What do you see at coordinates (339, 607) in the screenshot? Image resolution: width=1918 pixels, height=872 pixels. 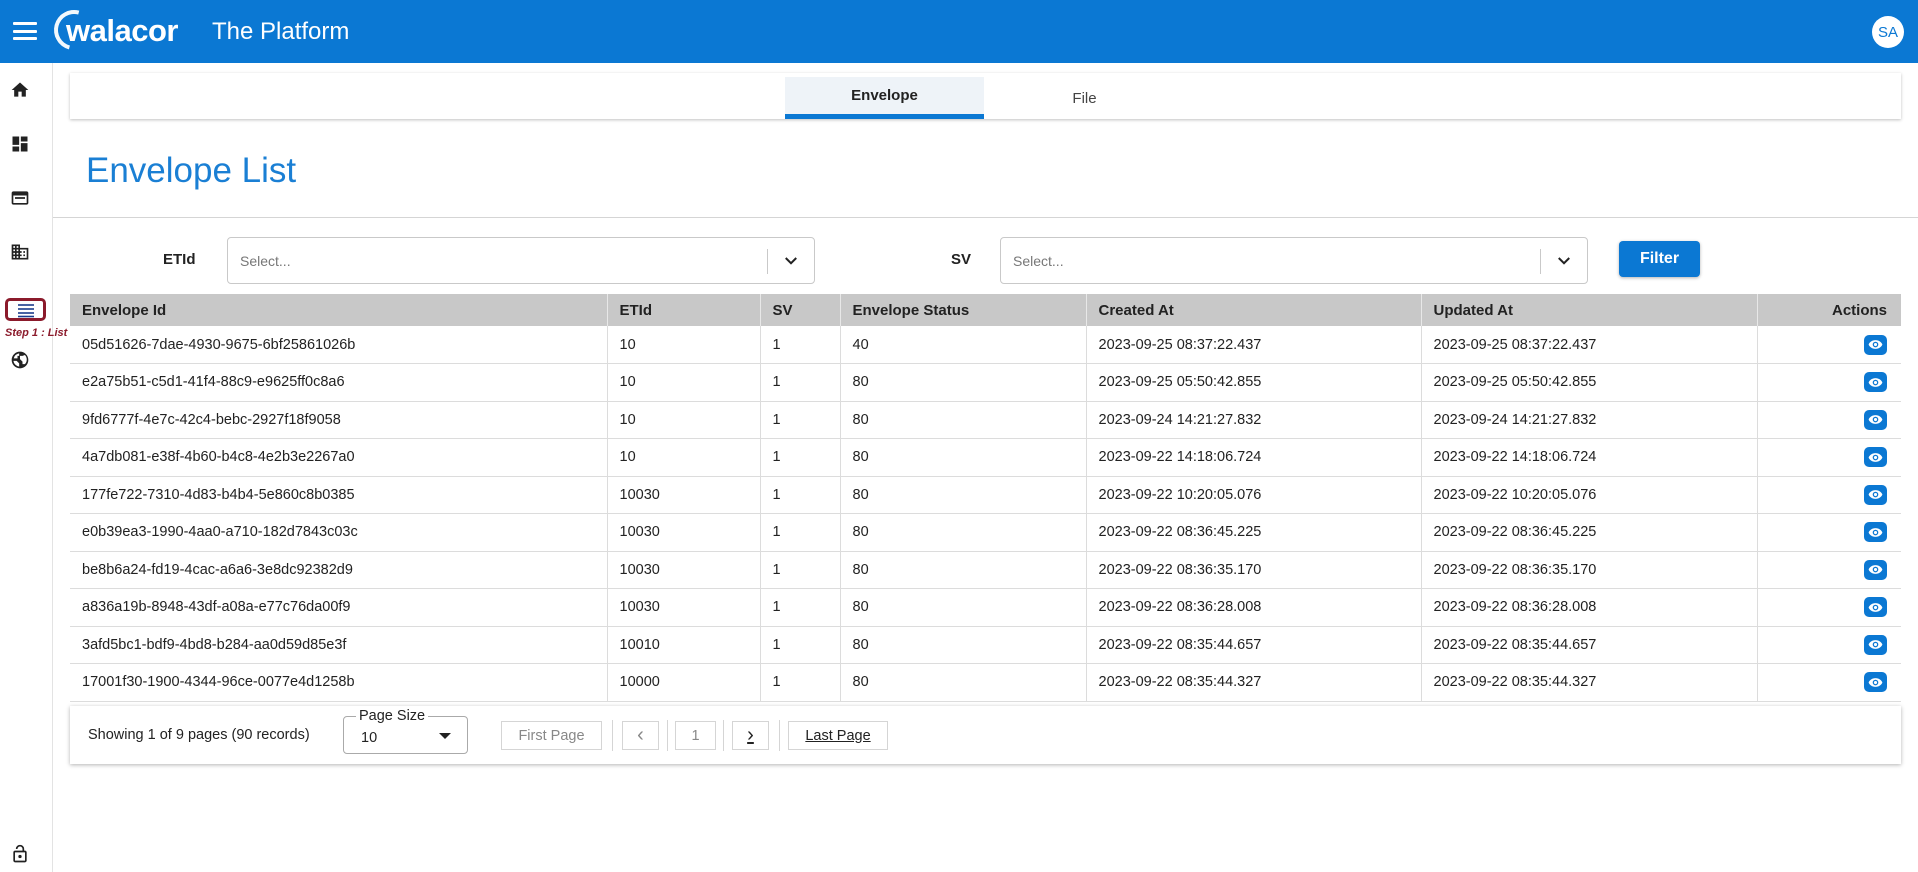 I see `cell-envelope-id: a836a19b-8948-43df-a08a-e77c76da00f9` at bounding box center [339, 607].